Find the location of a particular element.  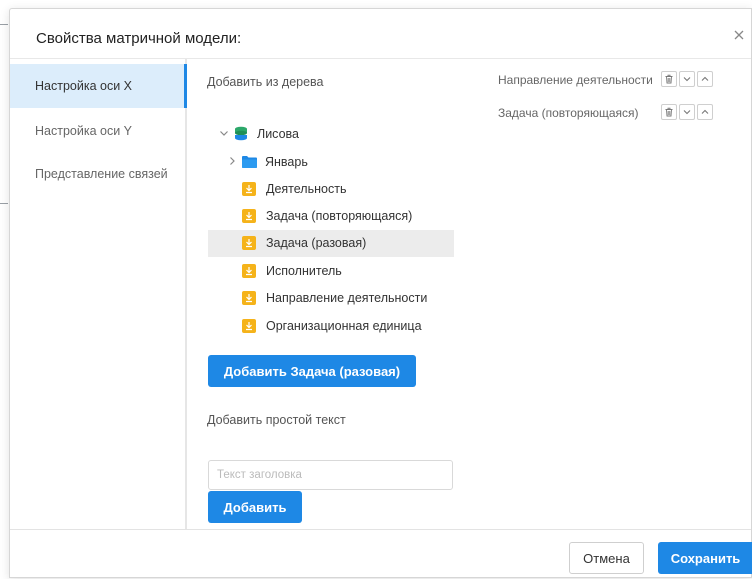

dialog-header: Свойства матричной модели: is located at coordinates (380, 34).